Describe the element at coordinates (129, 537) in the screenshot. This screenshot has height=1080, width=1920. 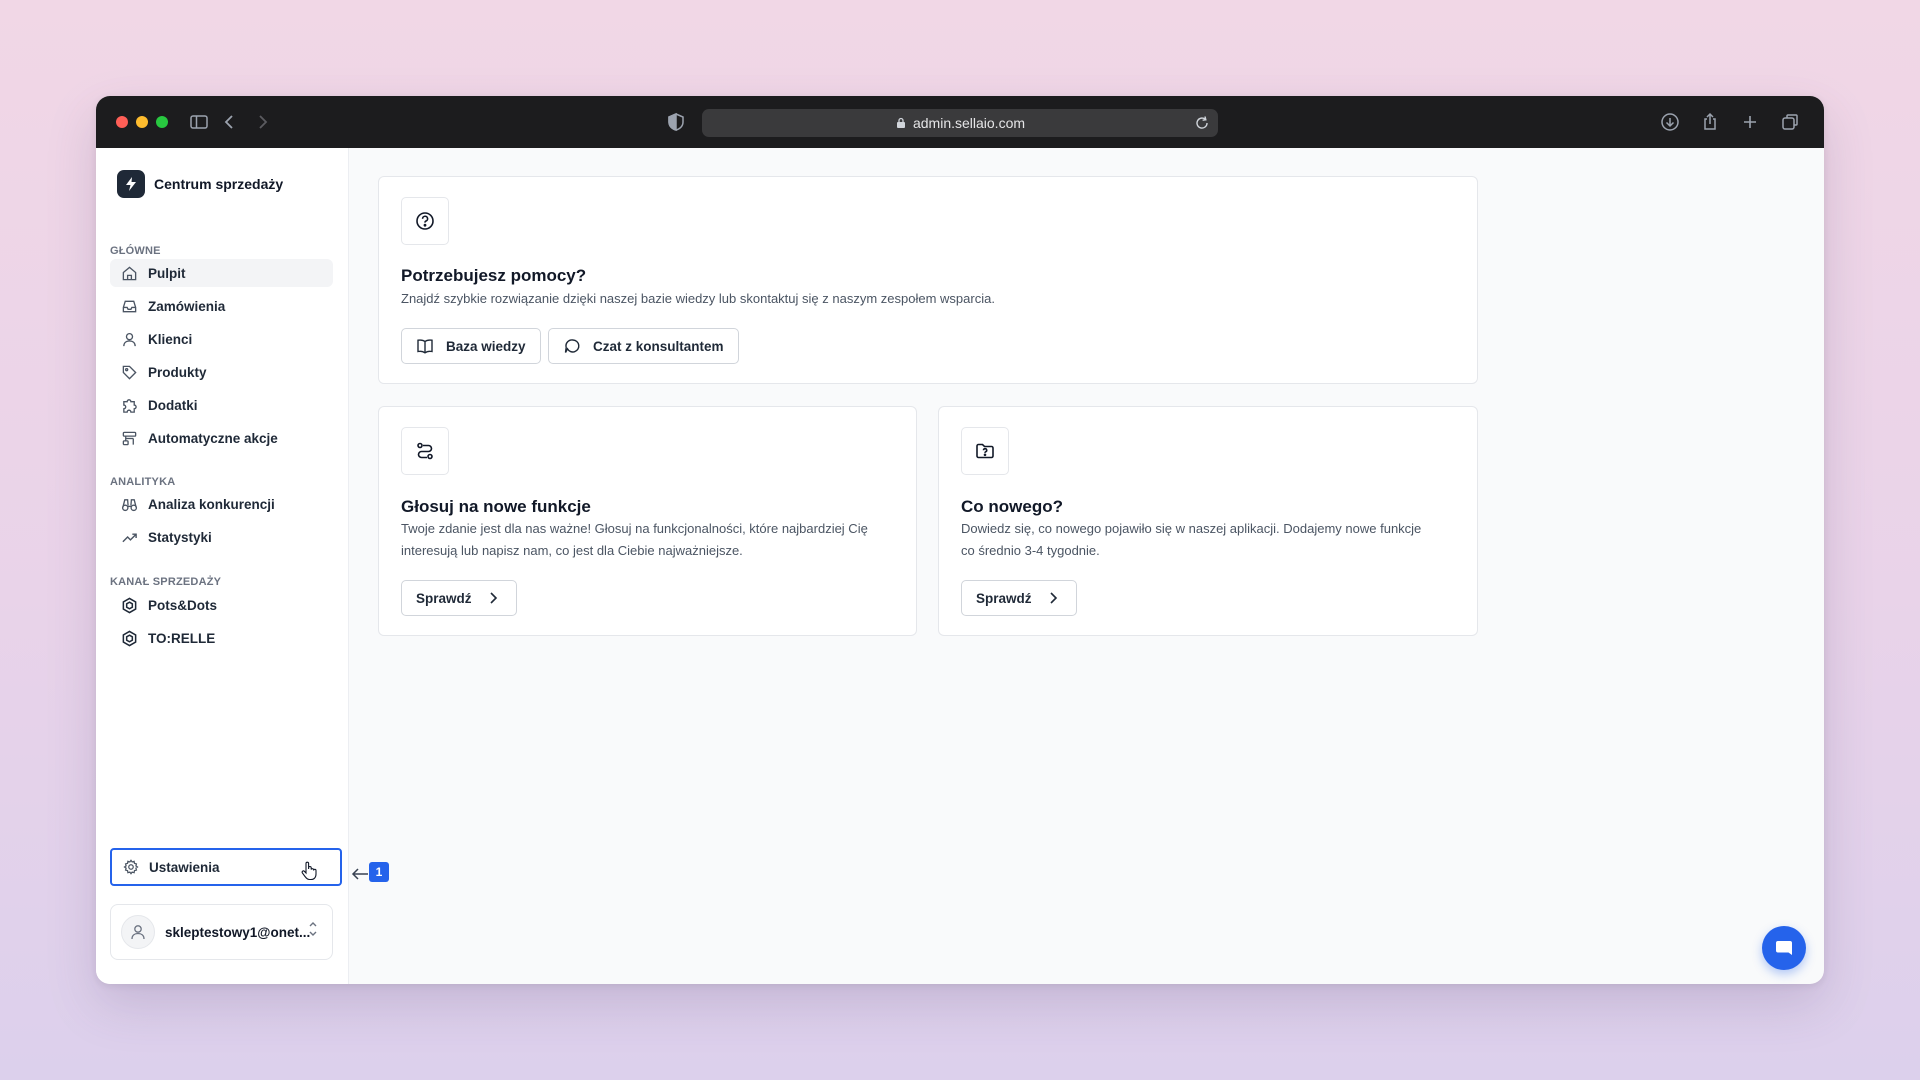
I see `trending-up-icon` at that location.